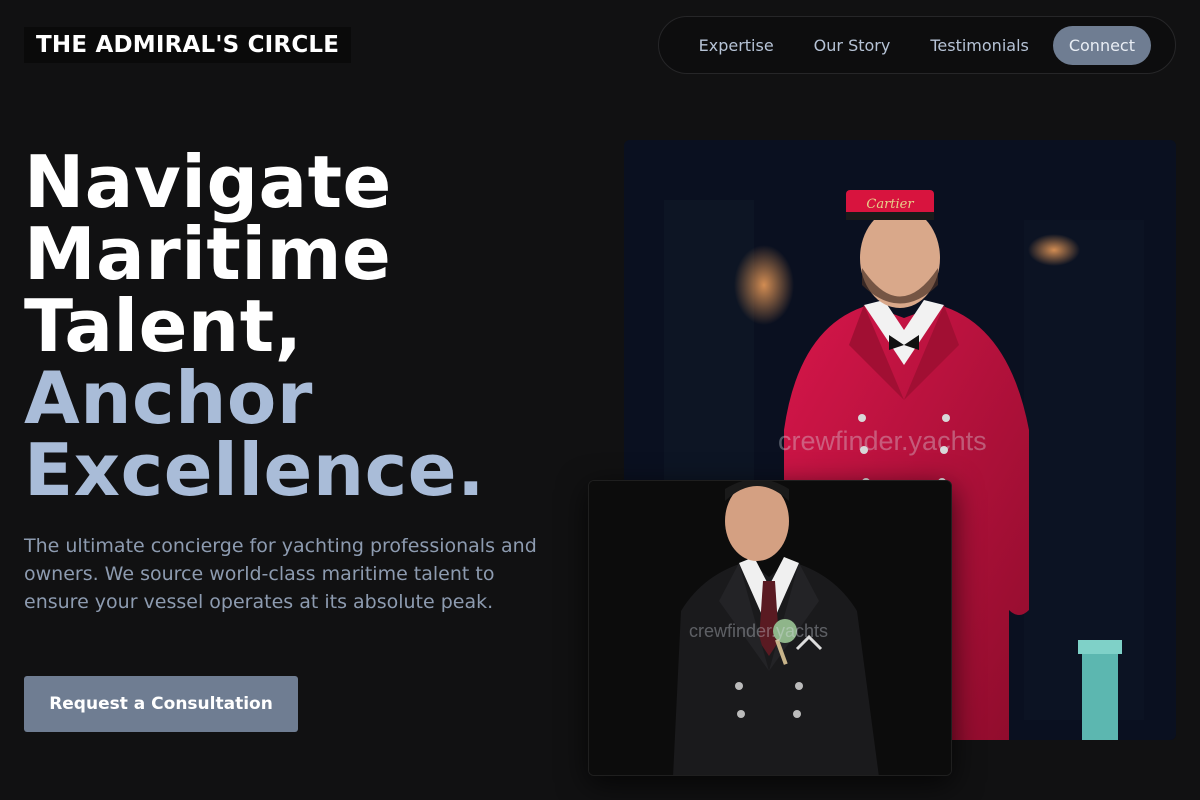 The height and width of the screenshot is (800, 1200). Describe the element at coordinates (890, 204) in the screenshot. I see `cap-label: Cartier` at that location.